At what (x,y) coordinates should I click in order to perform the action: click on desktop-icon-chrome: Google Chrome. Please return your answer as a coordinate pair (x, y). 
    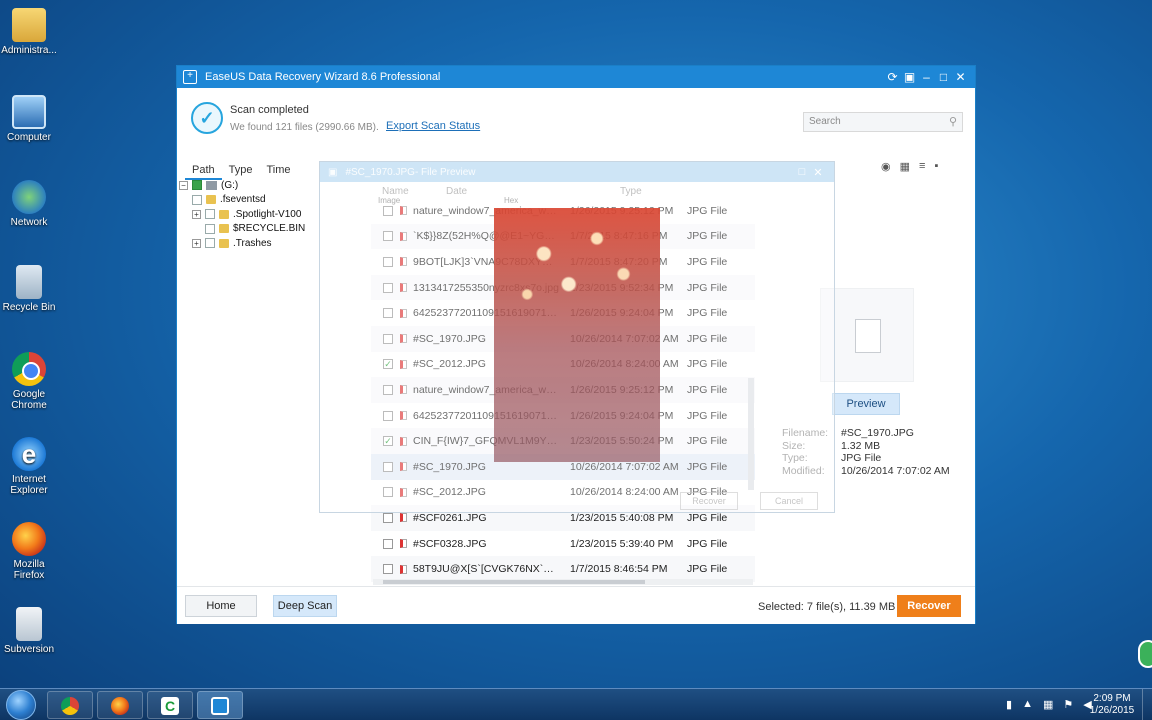
    Looking at the image, I should click on (29, 381).